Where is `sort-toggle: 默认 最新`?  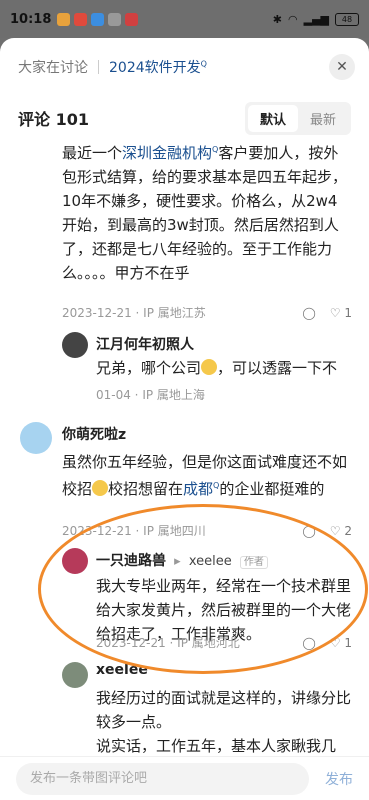 sort-toggle: 默认 最新 is located at coordinates (297, 118).